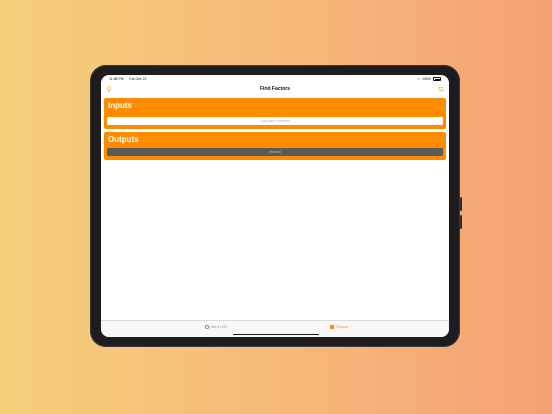 The height and width of the screenshot is (414, 552). I want to click on status-time: 11:58 PM, so click(116, 79).